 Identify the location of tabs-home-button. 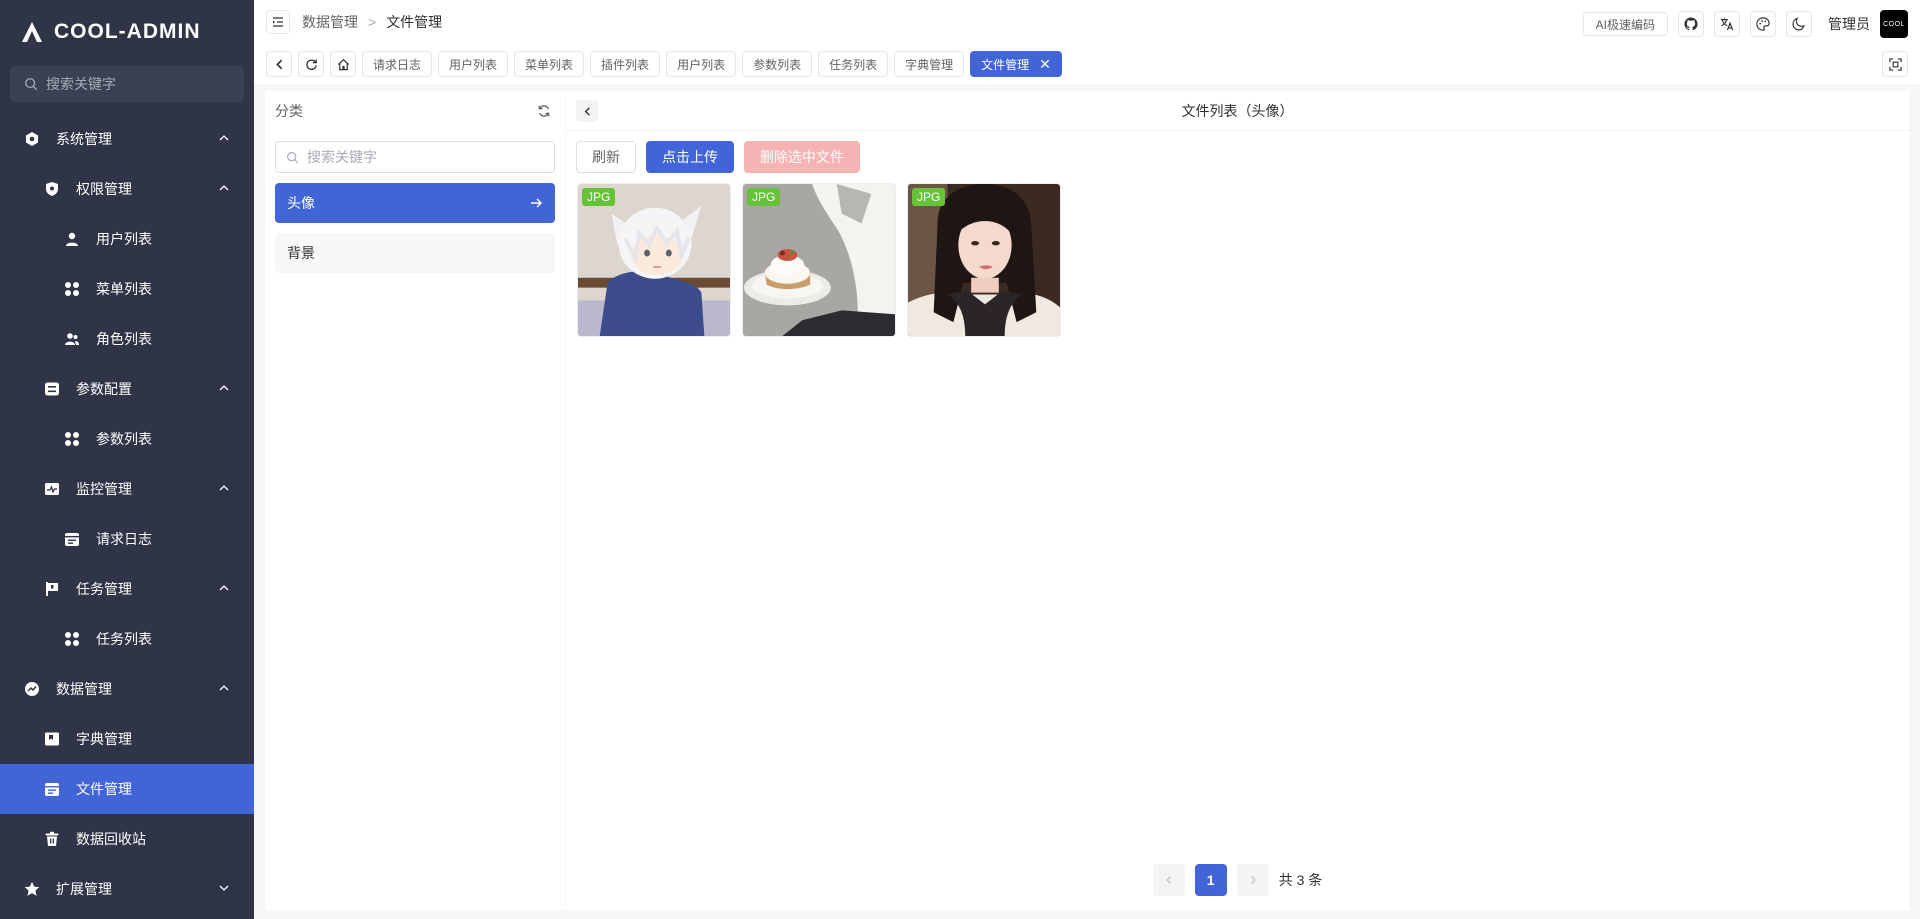
(343, 64).